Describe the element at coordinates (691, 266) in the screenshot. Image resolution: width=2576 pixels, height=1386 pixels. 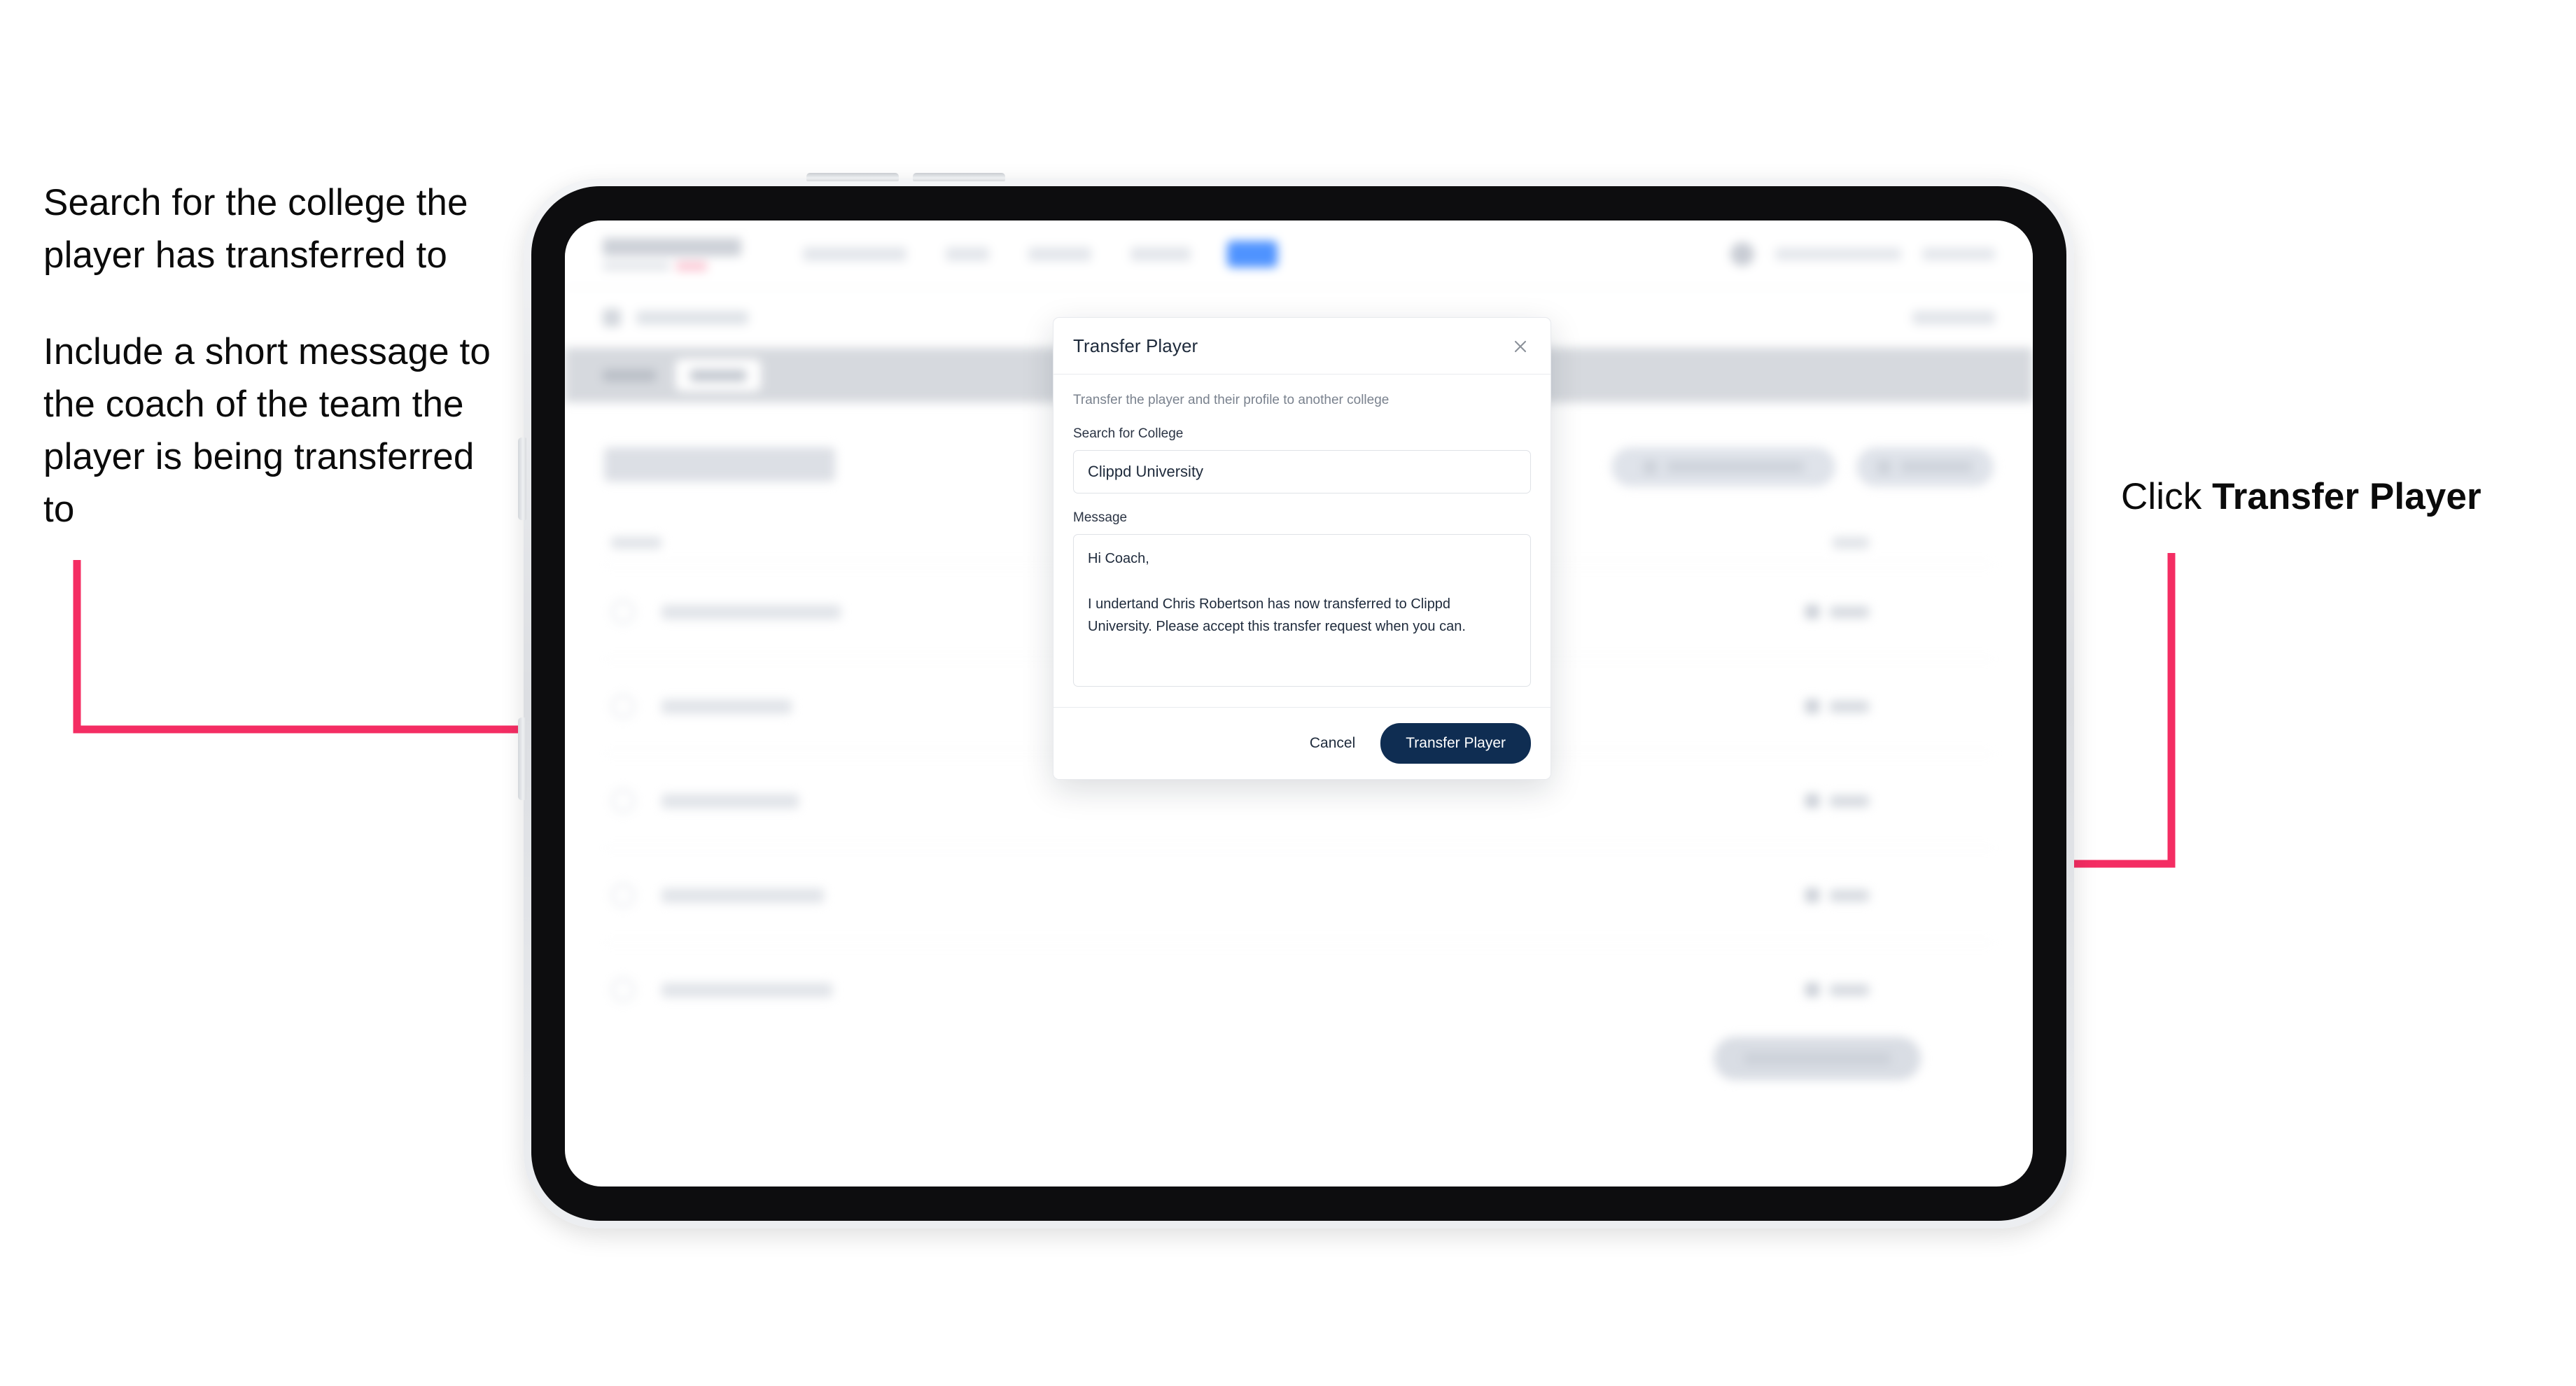
I see `app-logo-badge` at that location.